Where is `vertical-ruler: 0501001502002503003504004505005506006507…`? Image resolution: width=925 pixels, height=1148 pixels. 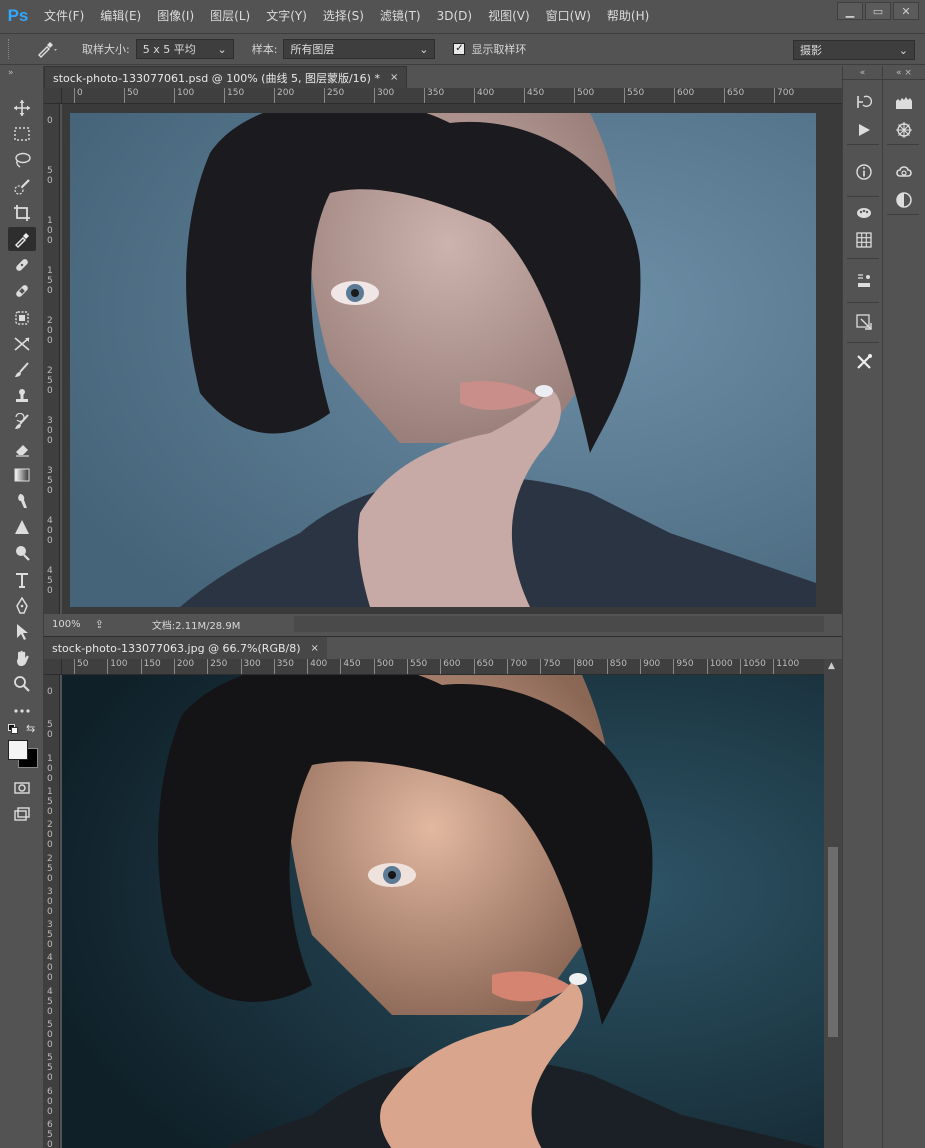 vertical-ruler: 0501001502002503003504004505005506006507… is located at coordinates (52, 911).